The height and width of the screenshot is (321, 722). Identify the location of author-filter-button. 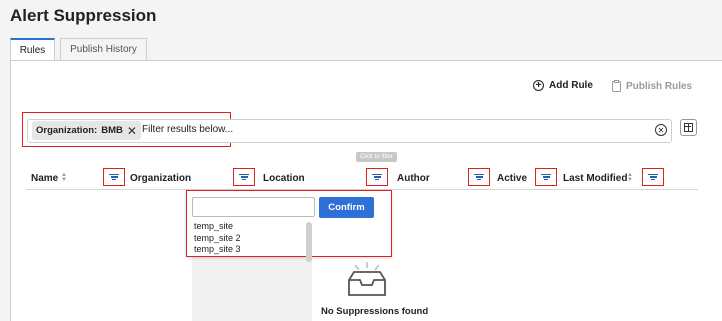
(479, 177).